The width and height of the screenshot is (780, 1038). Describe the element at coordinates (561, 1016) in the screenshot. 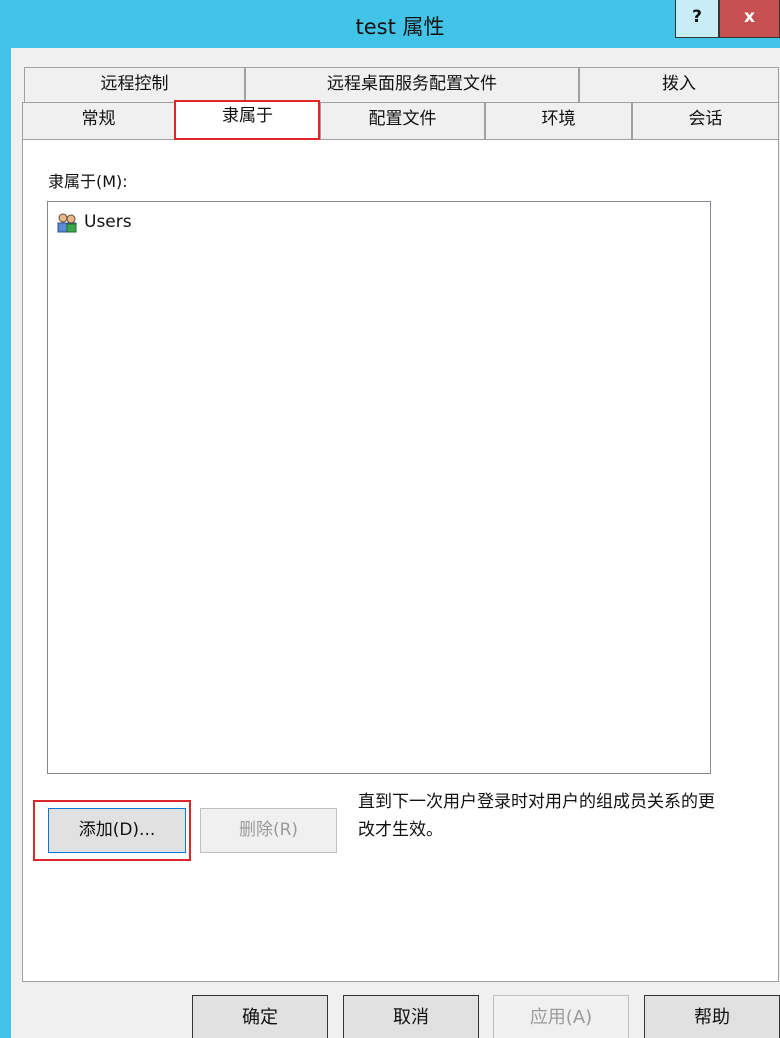

I see `apply-button: 应用(A)` at that location.